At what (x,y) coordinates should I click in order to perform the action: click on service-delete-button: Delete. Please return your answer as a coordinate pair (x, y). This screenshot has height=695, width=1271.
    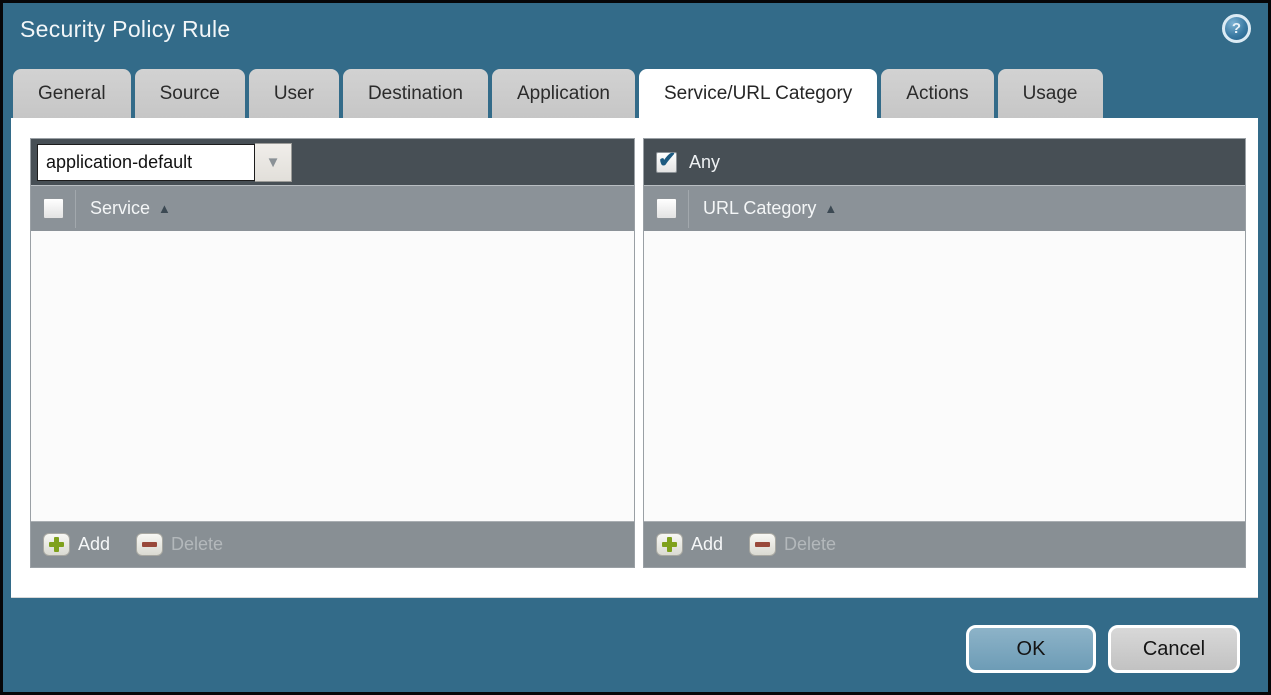
    Looking at the image, I should click on (179, 544).